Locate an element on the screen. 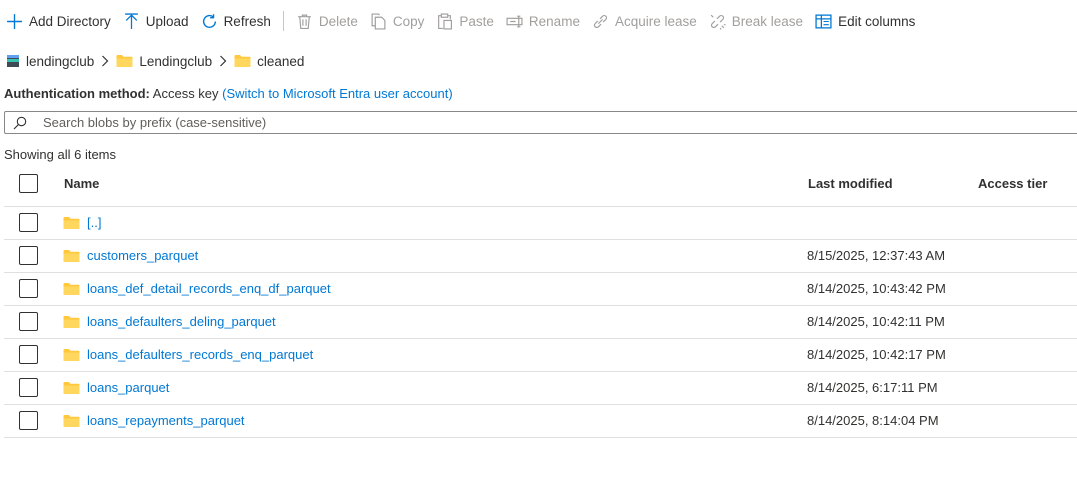 The image size is (1077, 477). table-row: customers_parquet 8/15/2025, 12:37:43 AM is located at coordinates (540, 256).